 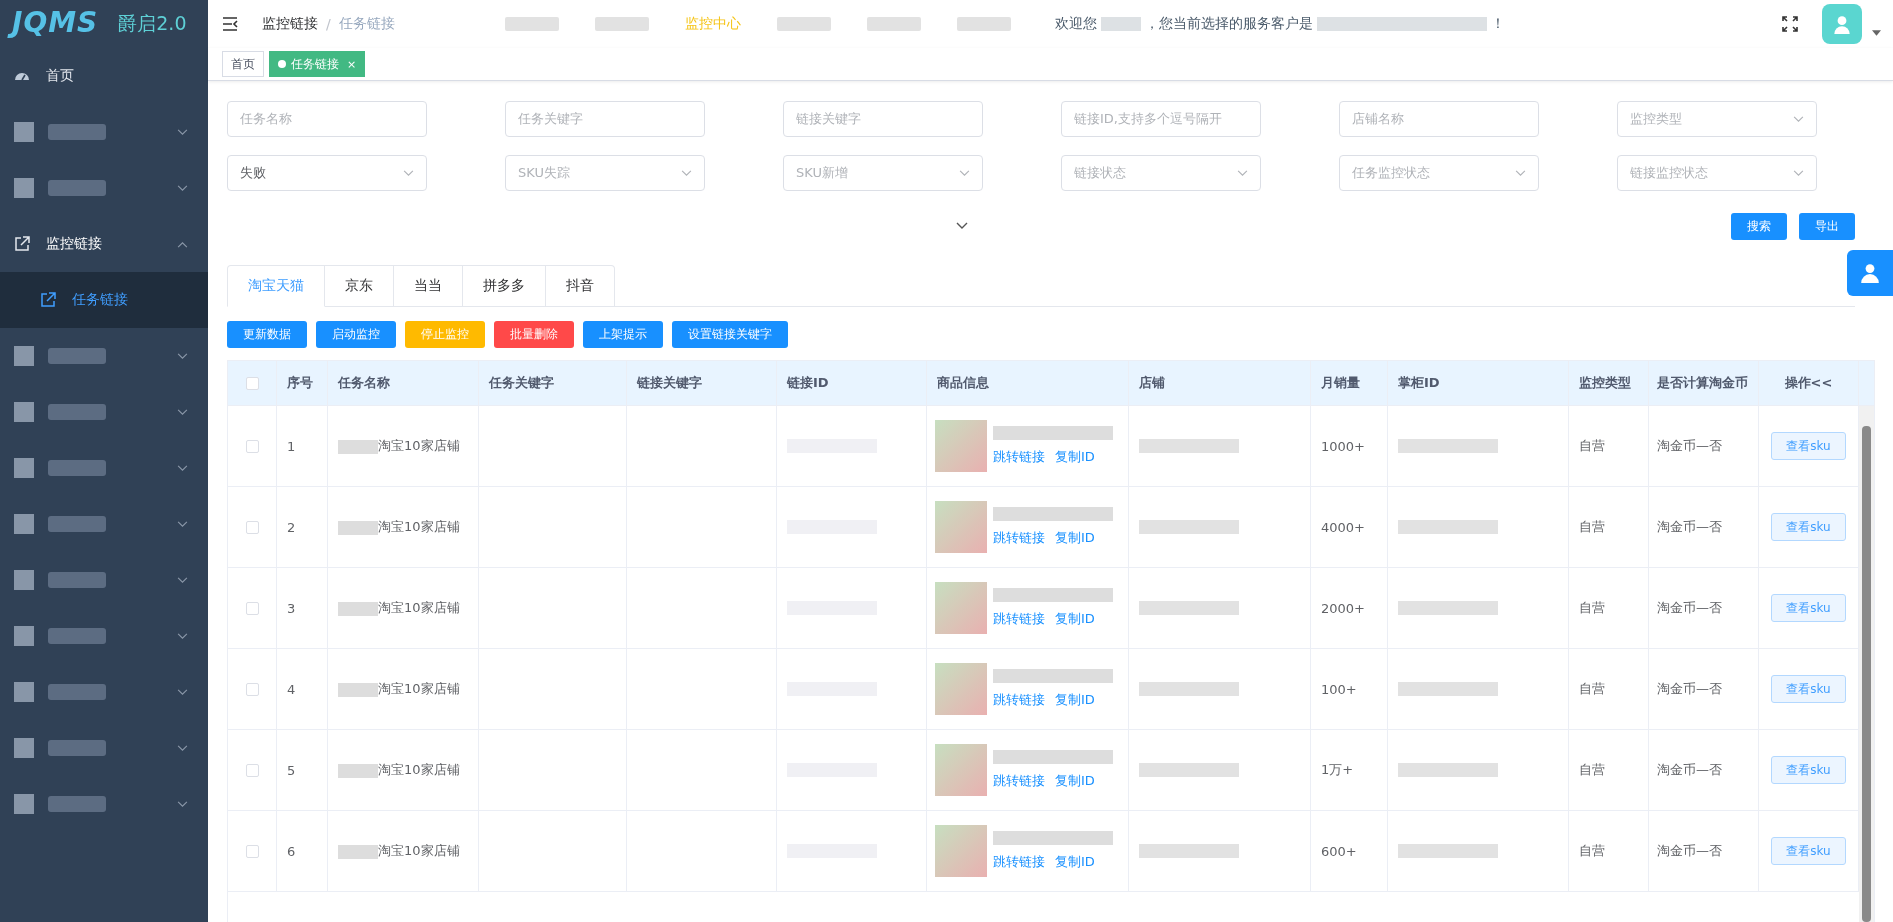 I want to click on fullscreen-icon, so click(x=1790, y=24).